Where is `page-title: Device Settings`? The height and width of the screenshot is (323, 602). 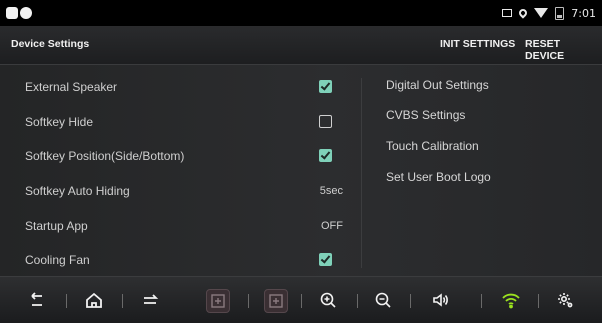
page-title: Device Settings is located at coordinates (50, 44).